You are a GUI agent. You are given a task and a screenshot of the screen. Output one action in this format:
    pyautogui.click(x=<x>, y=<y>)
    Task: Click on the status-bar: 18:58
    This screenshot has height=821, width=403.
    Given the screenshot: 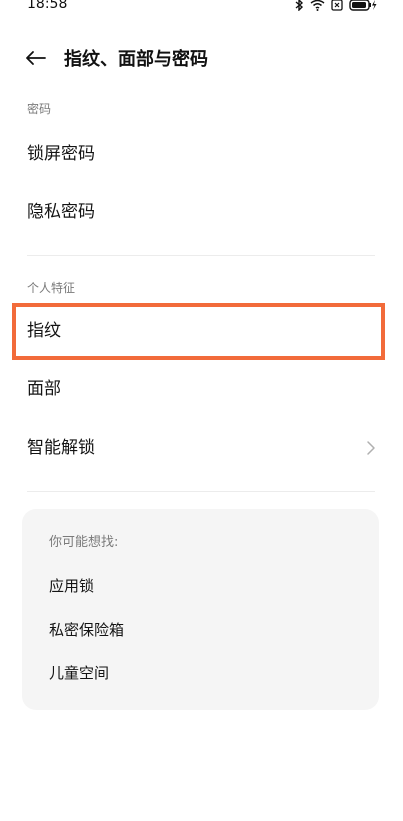 What is the action you would take?
    pyautogui.click(x=201, y=7)
    